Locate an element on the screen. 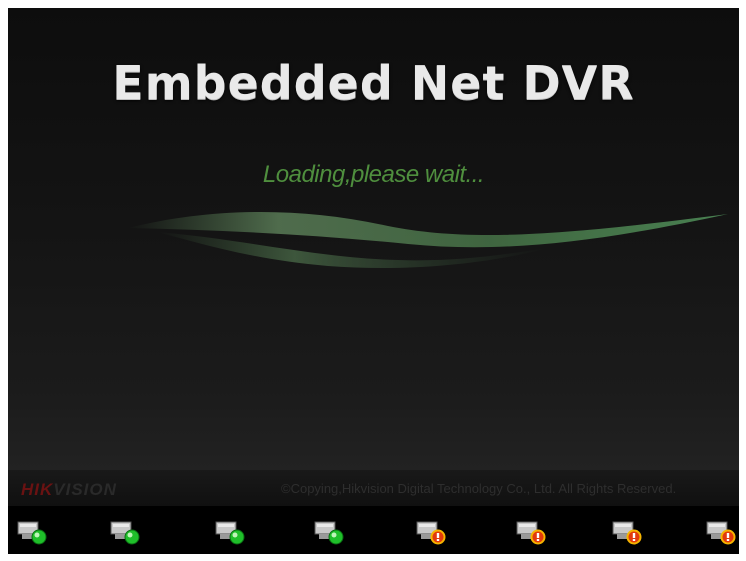 This screenshot has width=746, height=561. app-title: Embedded Net DVR is located at coordinates (373, 83).